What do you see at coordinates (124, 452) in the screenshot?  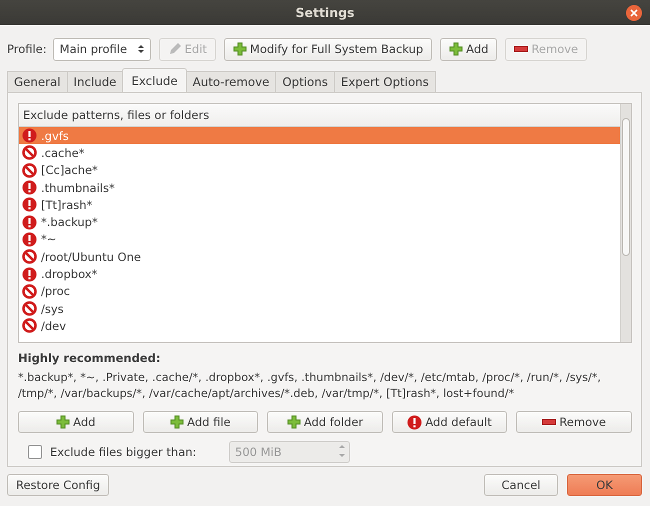 I see `checkbox-label: Exclude files bigger than:` at bounding box center [124, 452].